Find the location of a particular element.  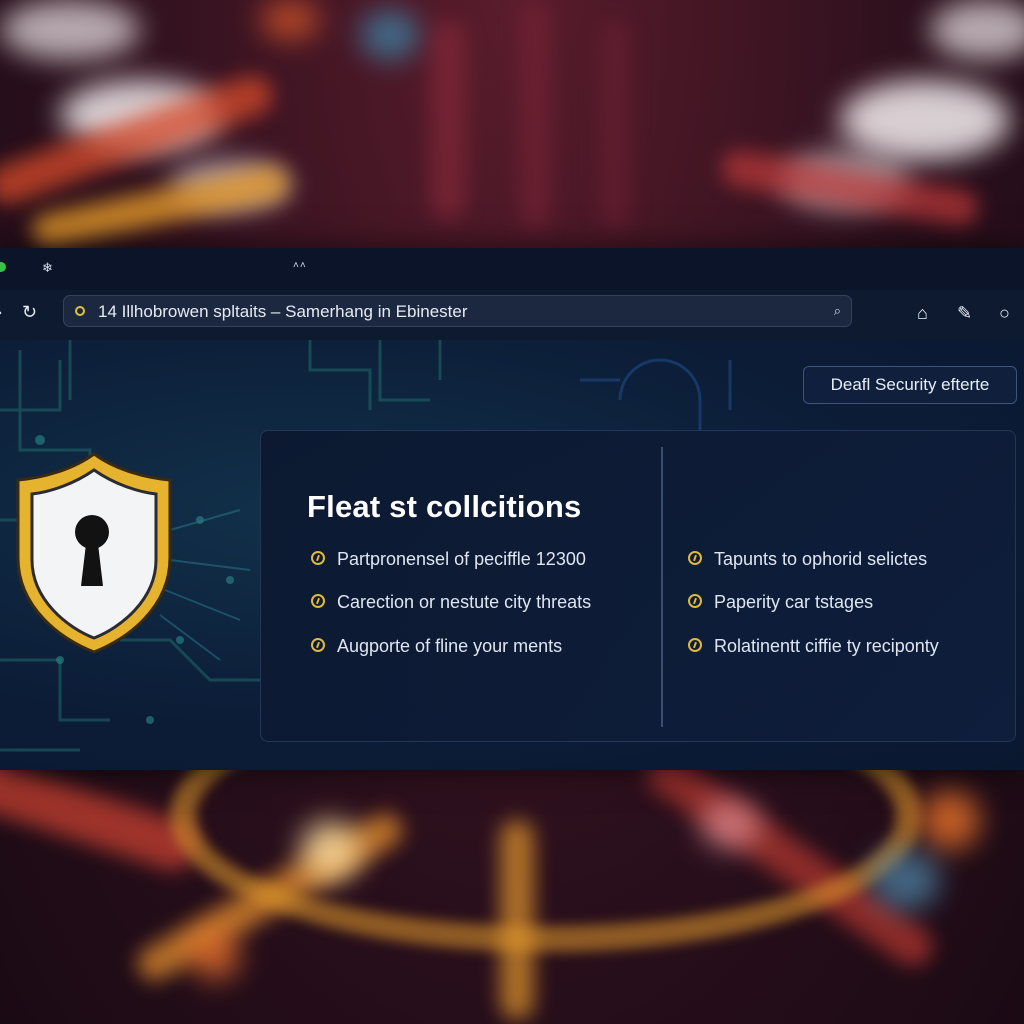

pen-icon: ✎ is located at coordinates (964, 313).